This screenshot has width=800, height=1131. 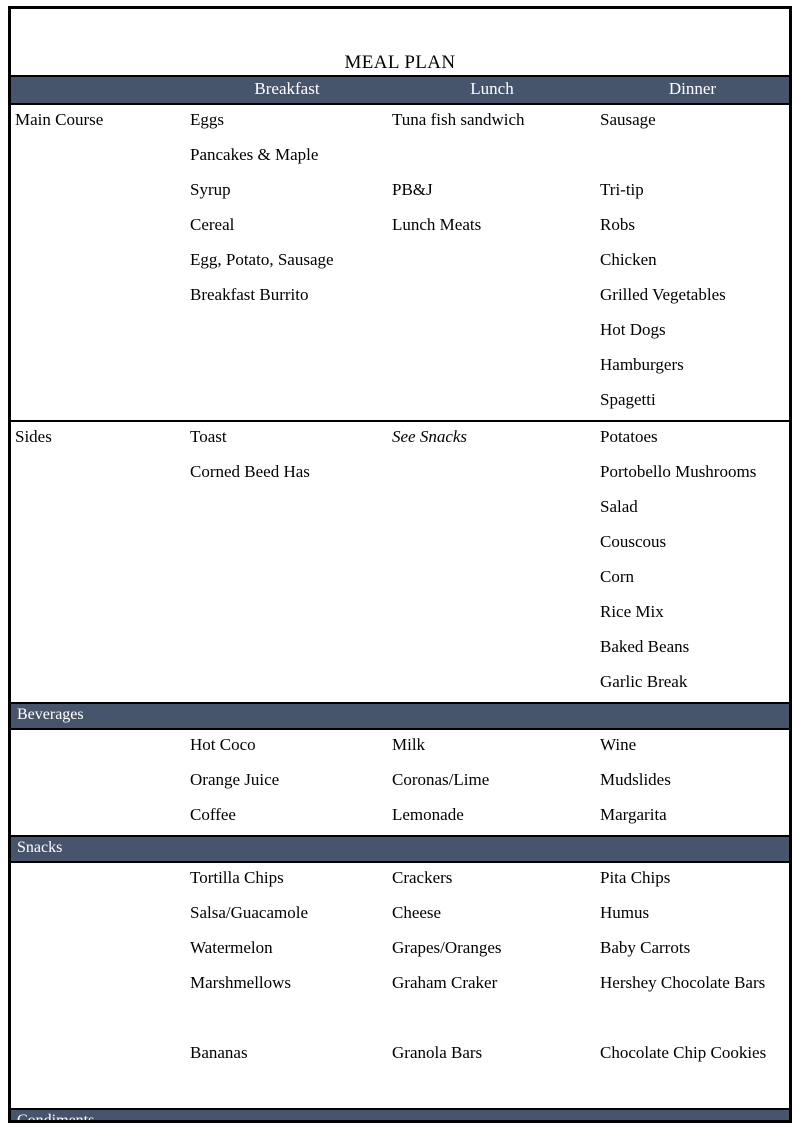 I want to click on cell-breakfast: Watermelon, so click(x=231, y=948).